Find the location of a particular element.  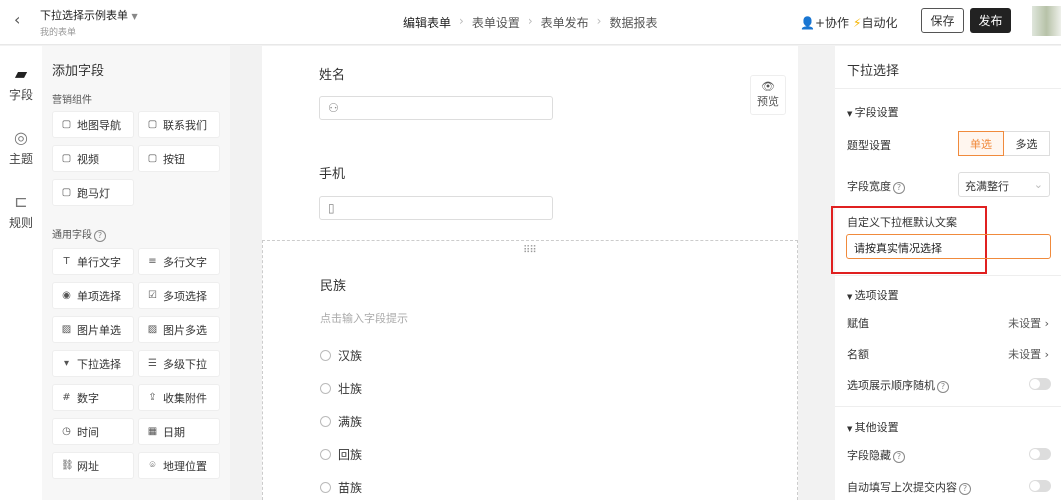

width-label: 字段宽度? is located at coordinates (876, 186).